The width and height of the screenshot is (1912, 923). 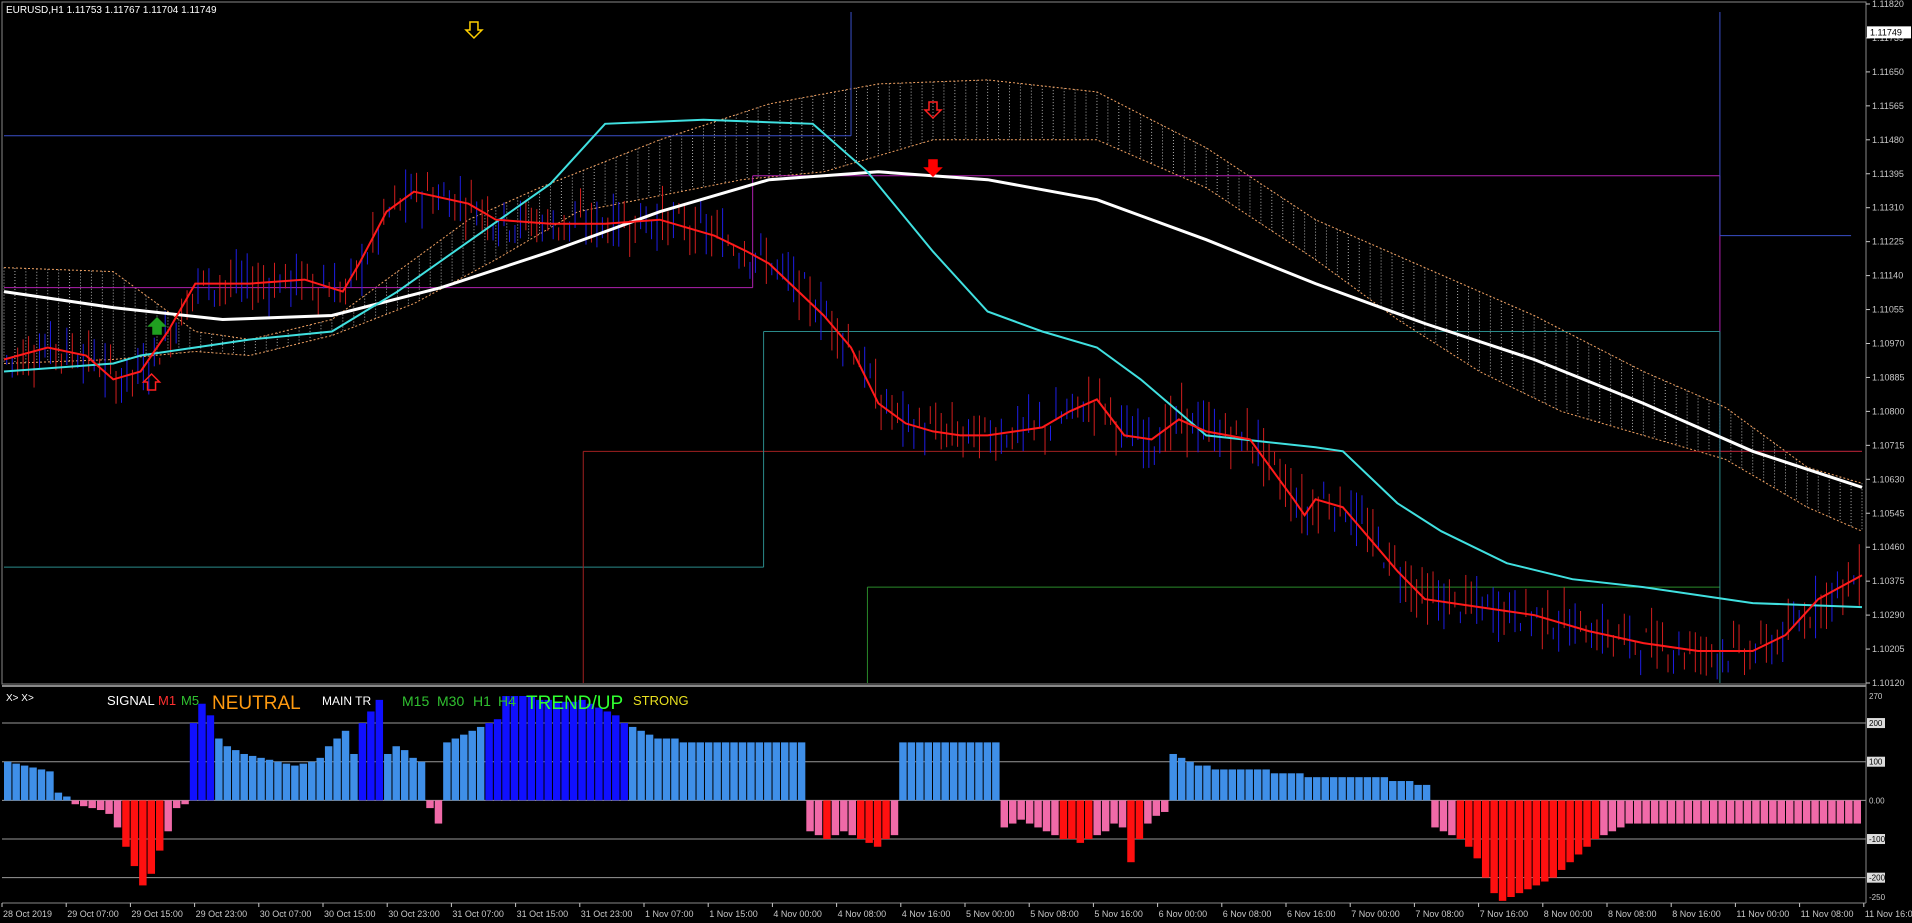 What do you see at coordinates (1568, 914) in the screenshot?
I see `time-tick-label: 8 Nov 00:00` at bounding box center [1568, 914].